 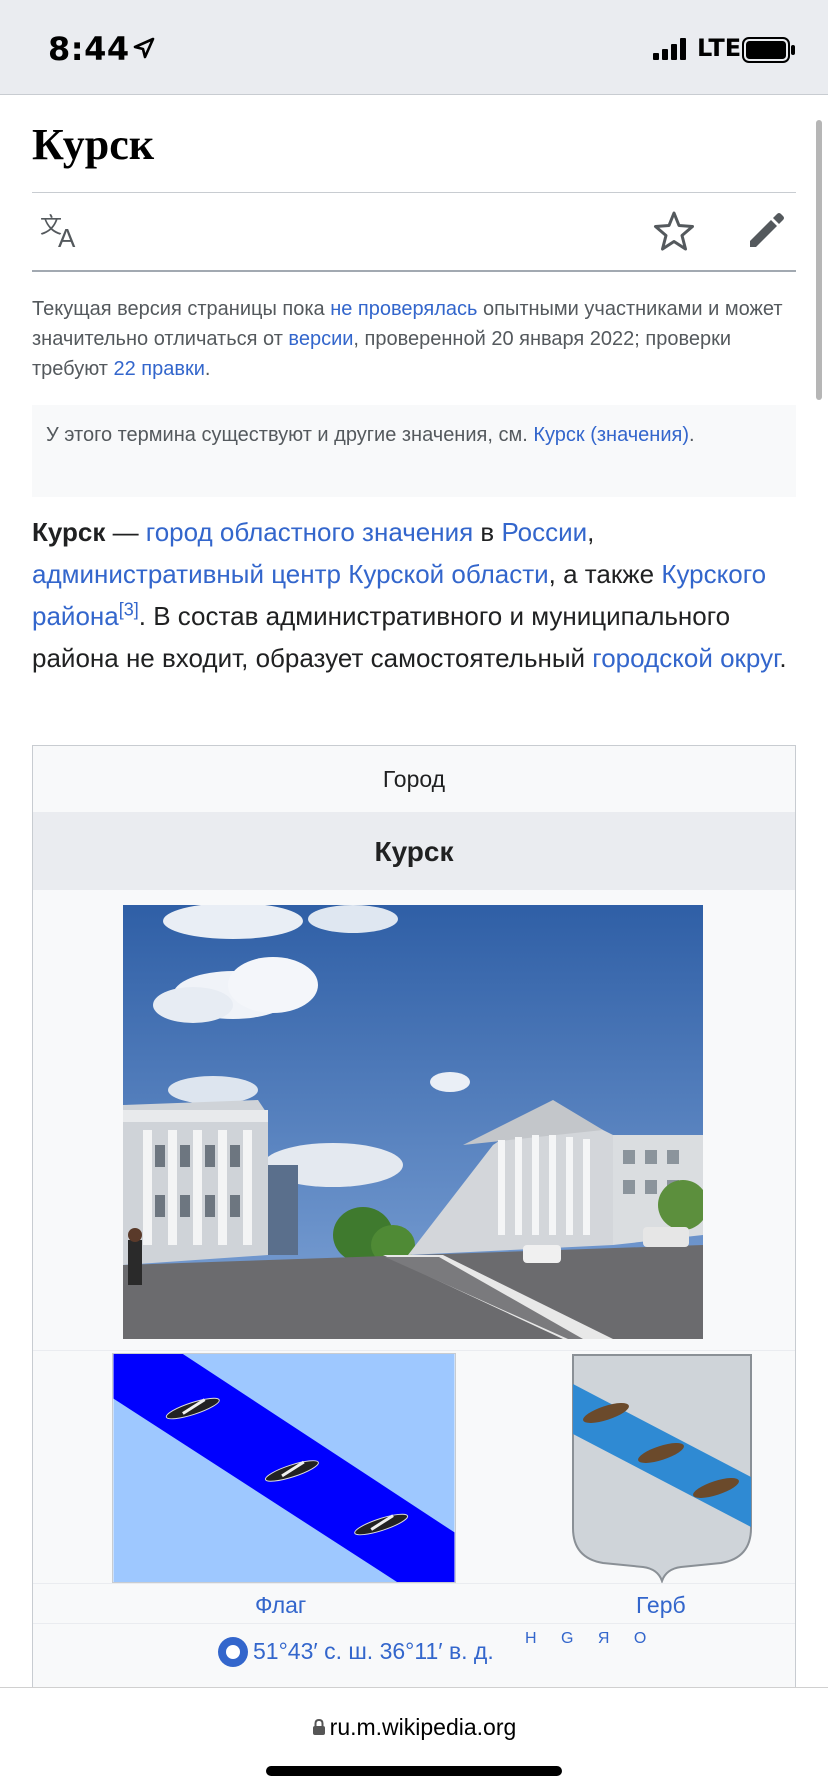 I want to click on page-title: Курск, so click(x=93, y=144).